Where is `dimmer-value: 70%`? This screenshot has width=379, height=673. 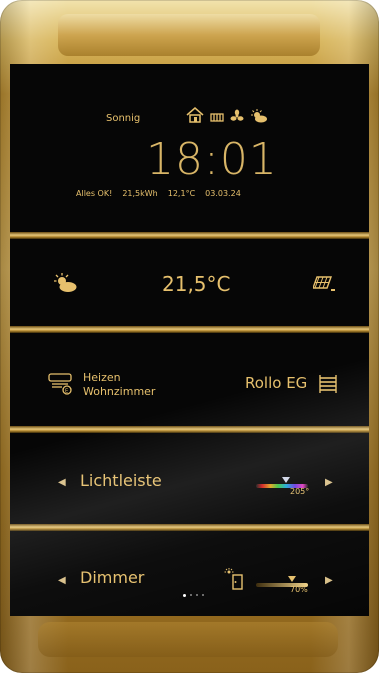
dimmer-value: 70% is located at coordinates (299, 589).